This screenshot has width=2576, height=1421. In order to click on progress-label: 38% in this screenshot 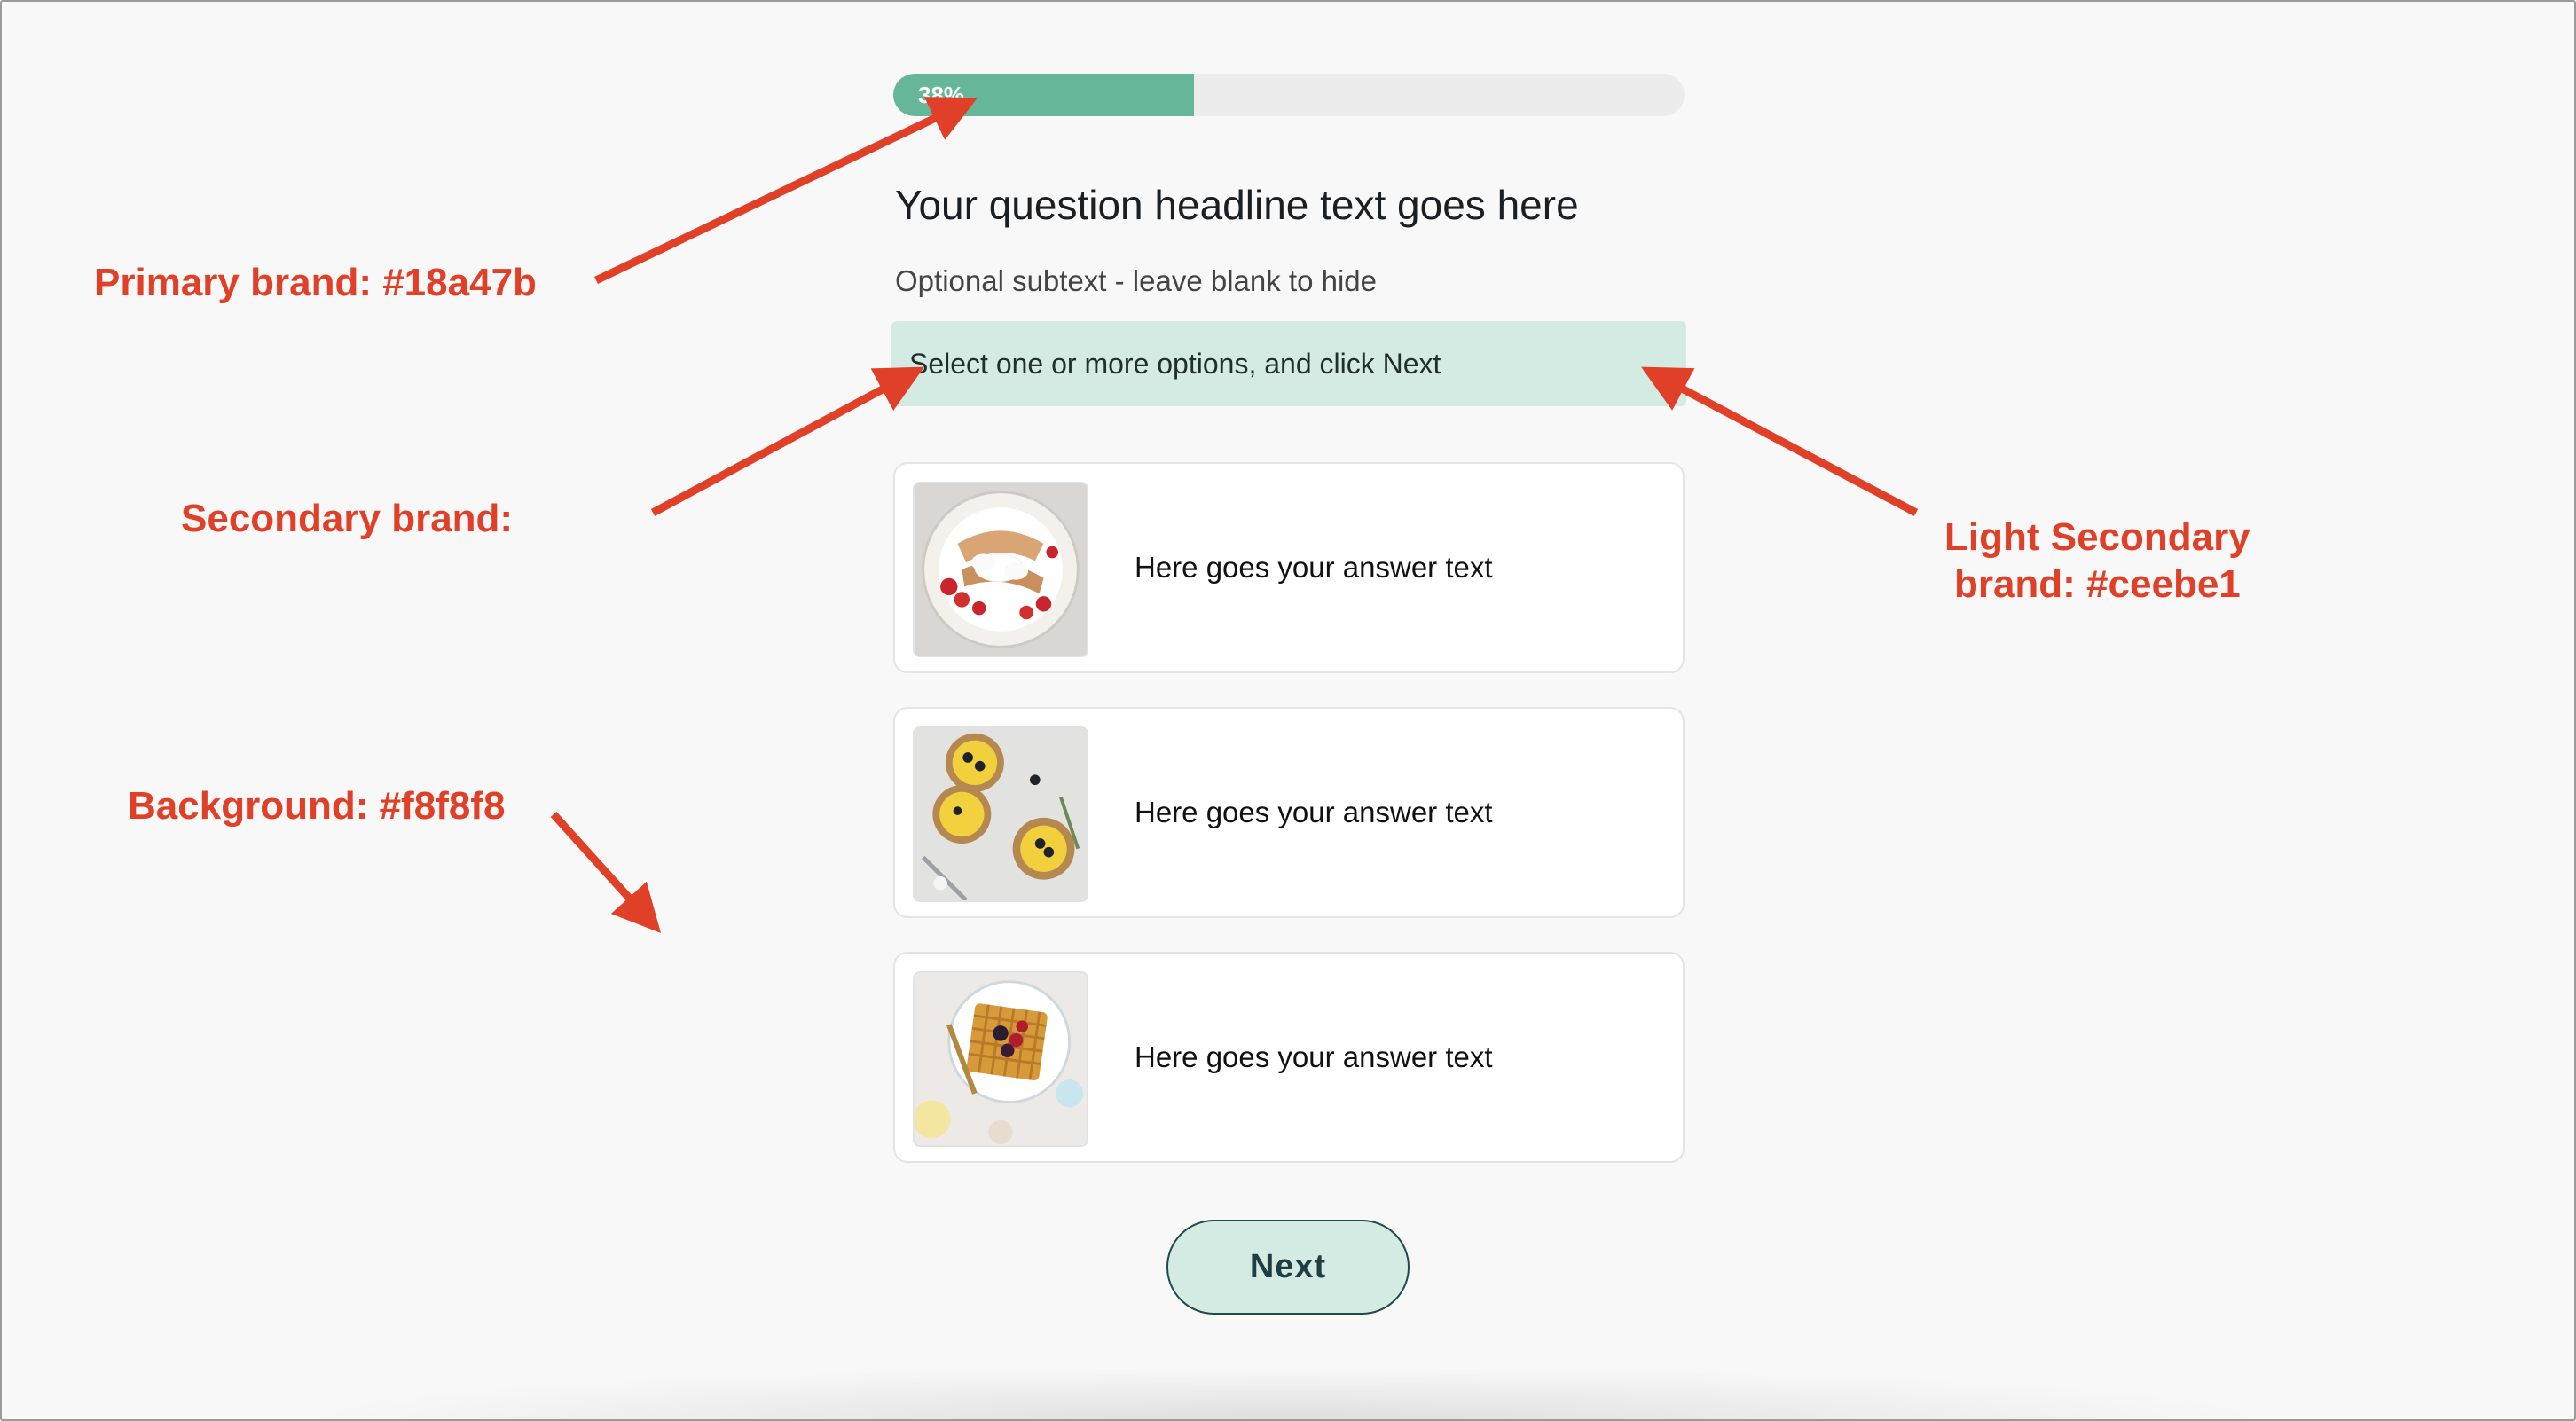, I will do `click(941, 95)`.